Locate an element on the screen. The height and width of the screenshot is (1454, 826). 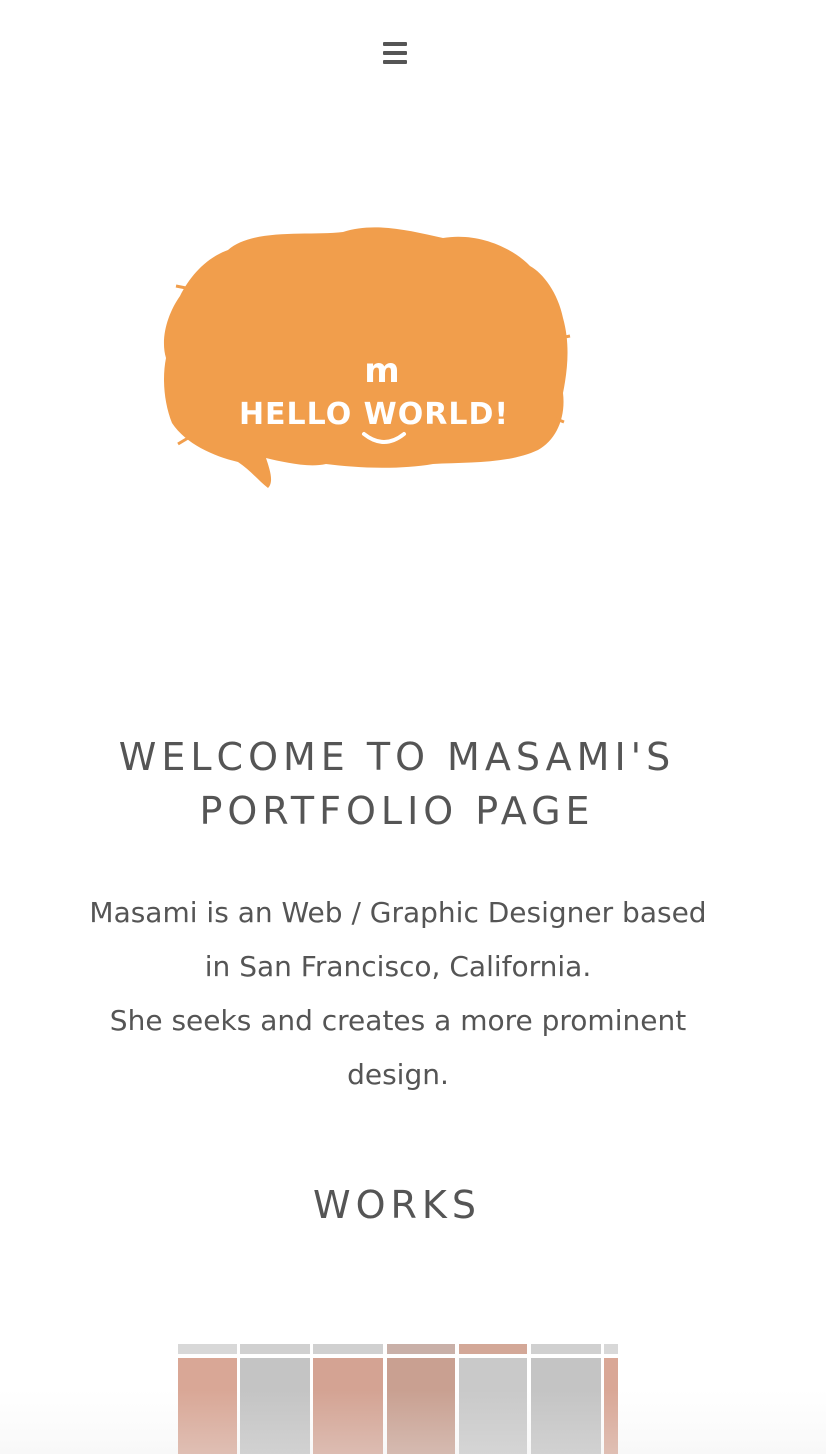
intro-line-4: design. is located at coordinates (398, 1074).